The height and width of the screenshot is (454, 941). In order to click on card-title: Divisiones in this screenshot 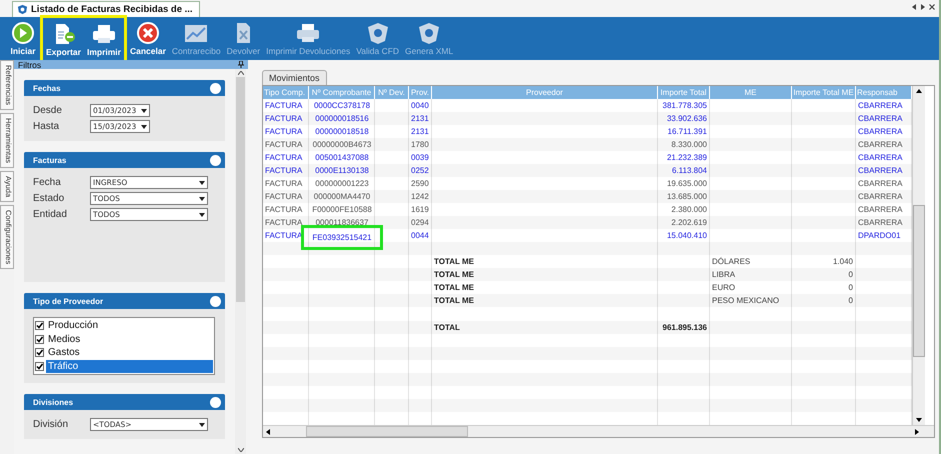, I will do `click(53, 402)`.